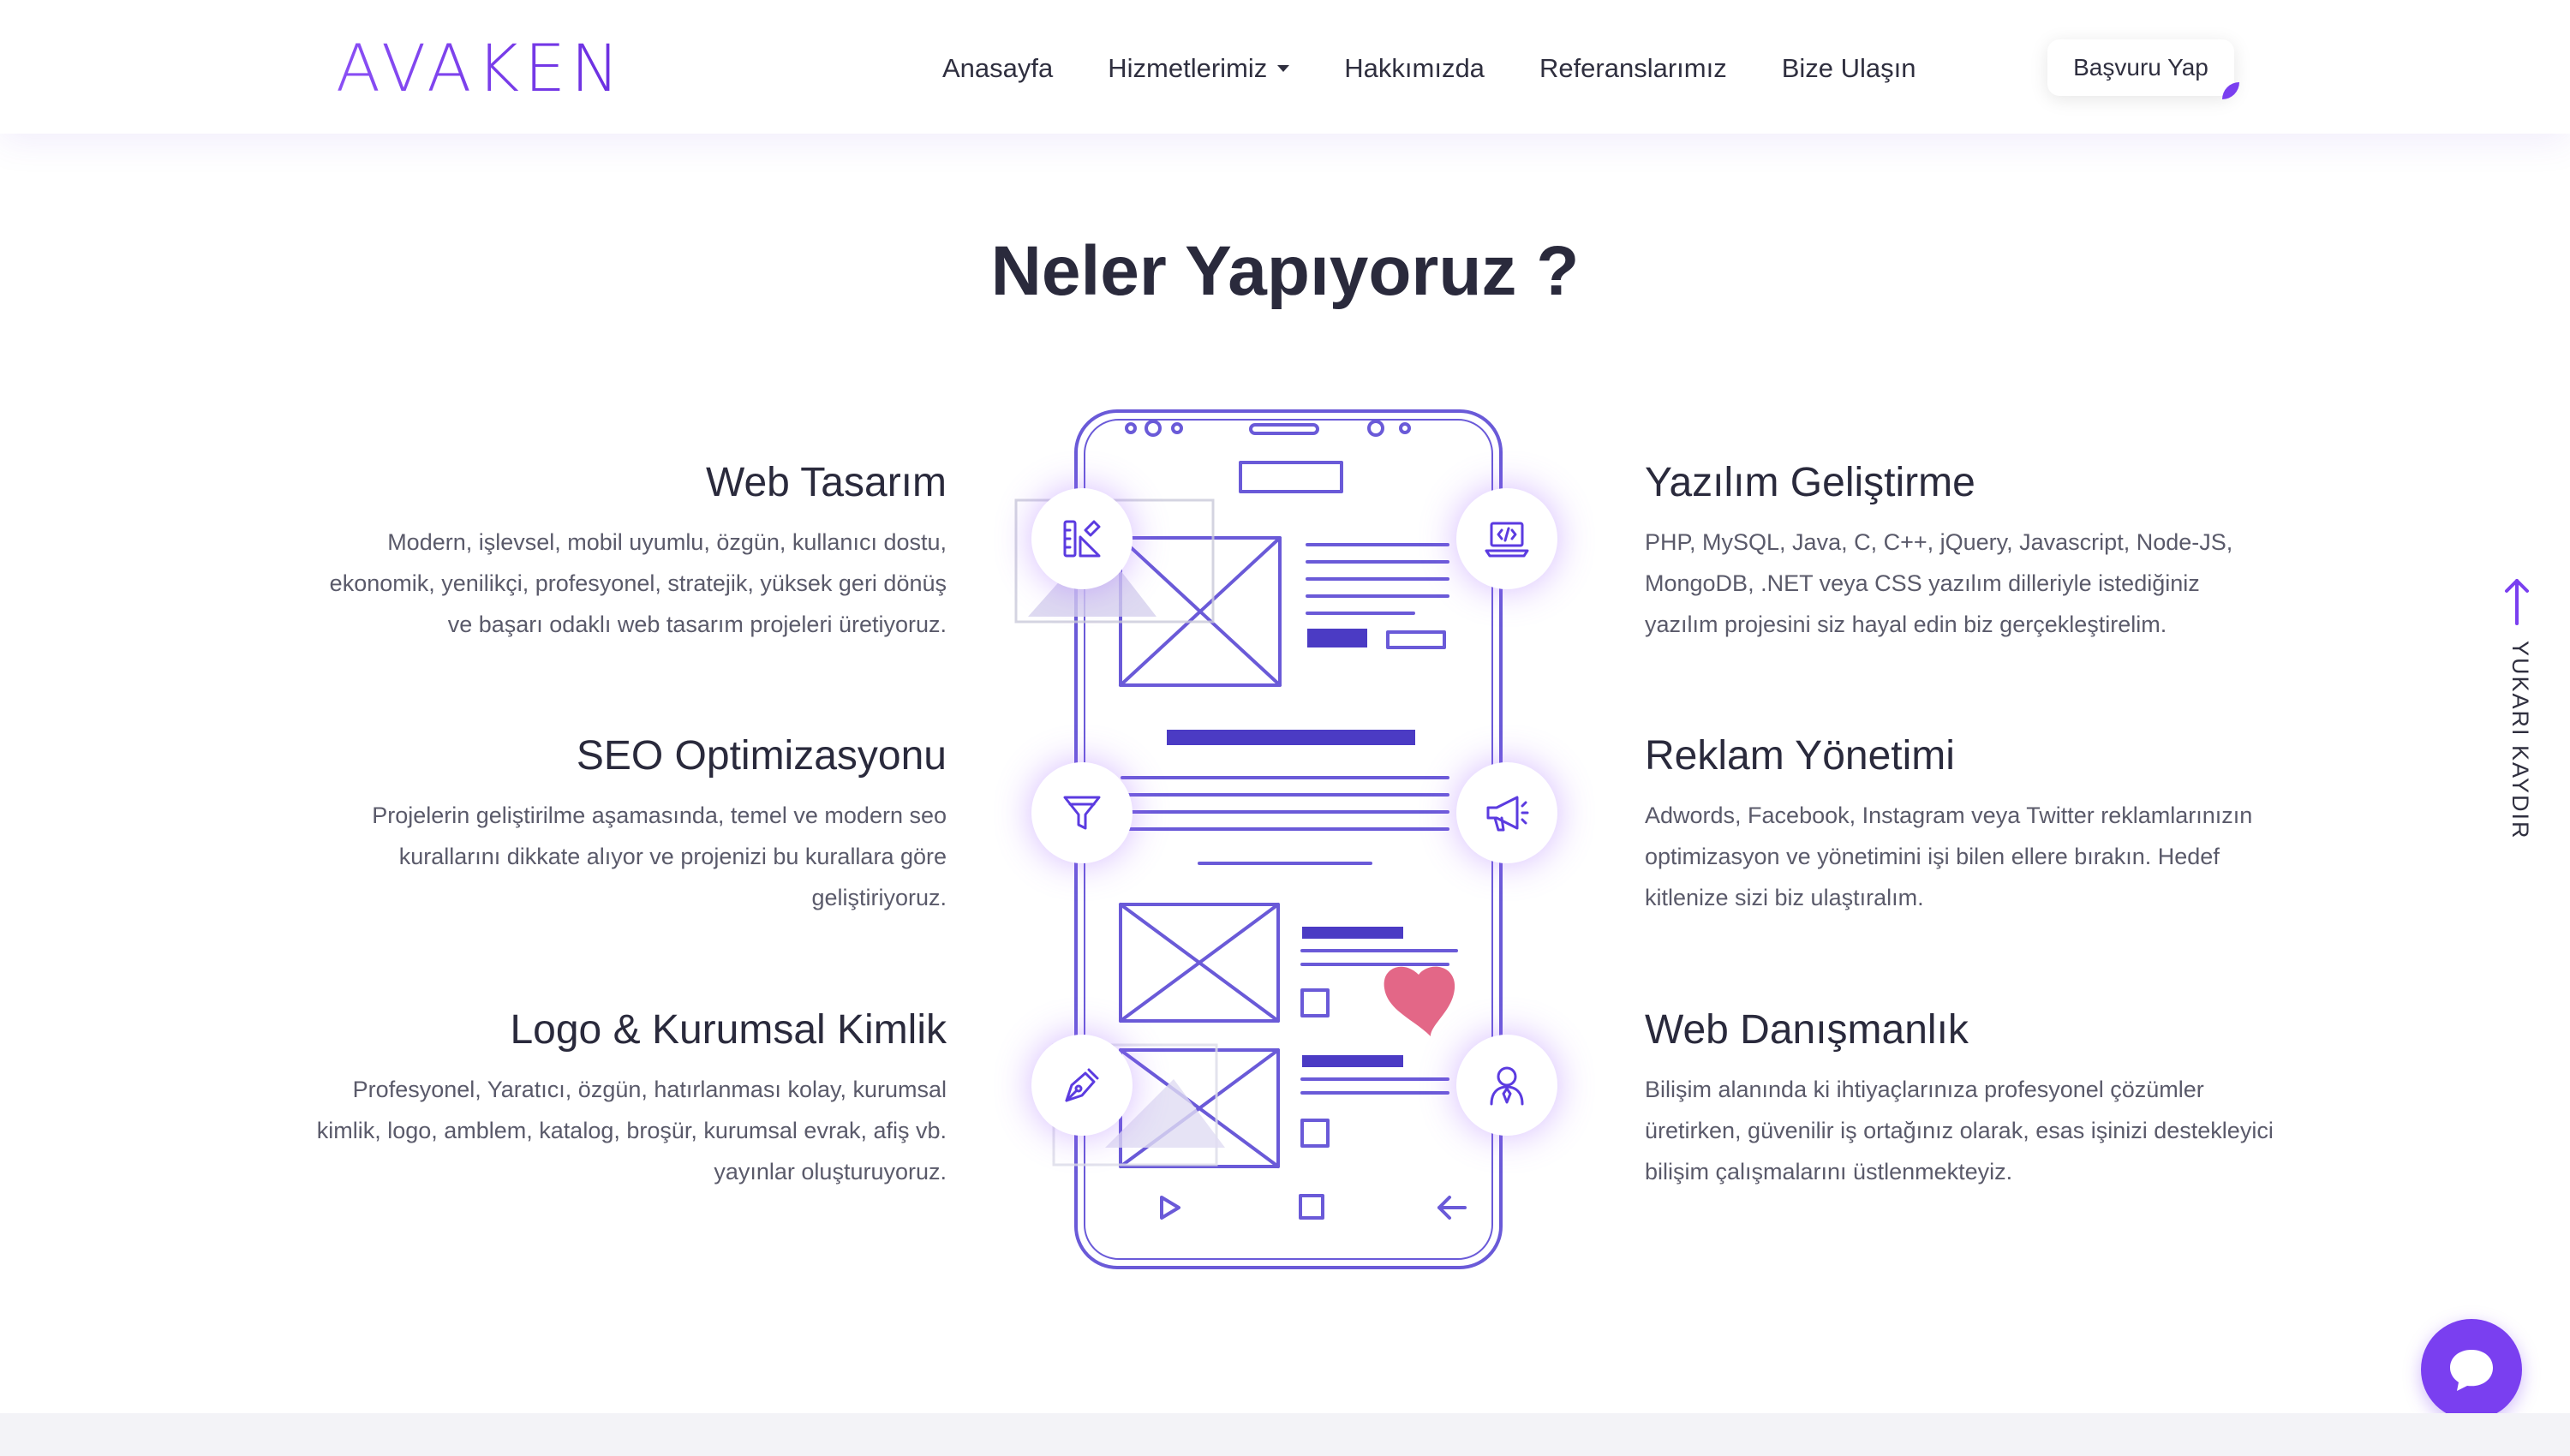 The width and height of the screenshot is (2570, 1456). What do you see at coordinates (761, 756) in the screenshot?
I see `service-title: SEO Optimizasyonu` at bounding box center [761, 756].